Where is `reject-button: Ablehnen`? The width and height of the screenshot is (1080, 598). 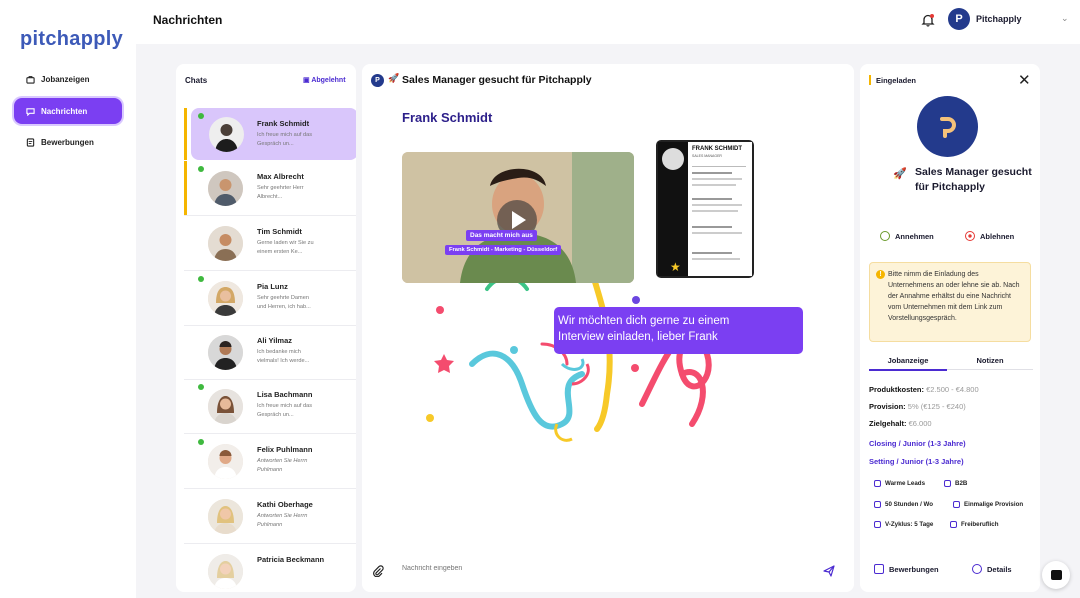
reject-button: Ablehnen is located at coordinates (989, 236).